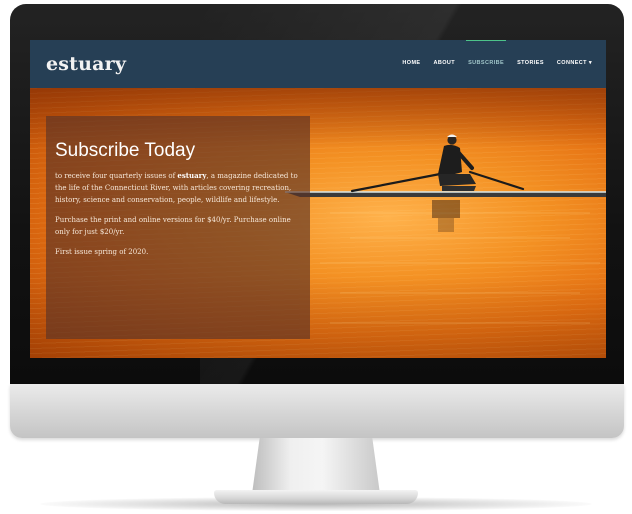  I want to click on monitor-stand, so click(316, 466).